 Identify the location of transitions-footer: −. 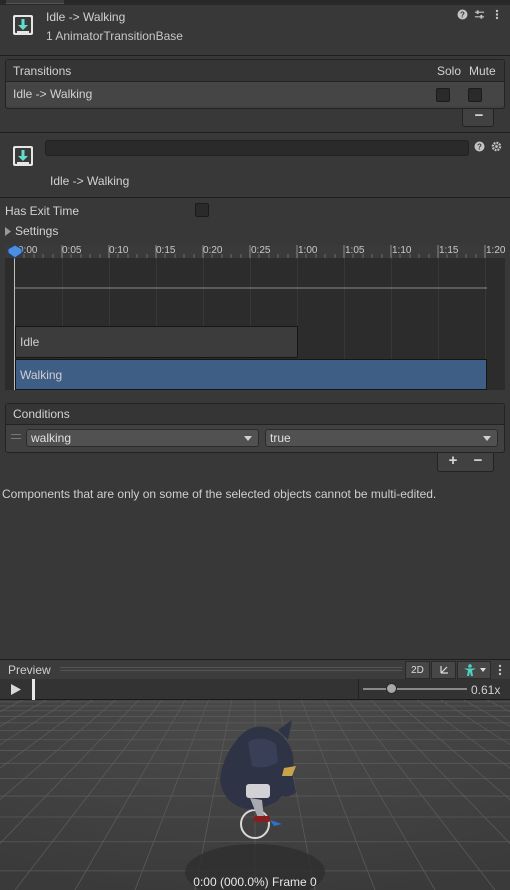
(478, 117).